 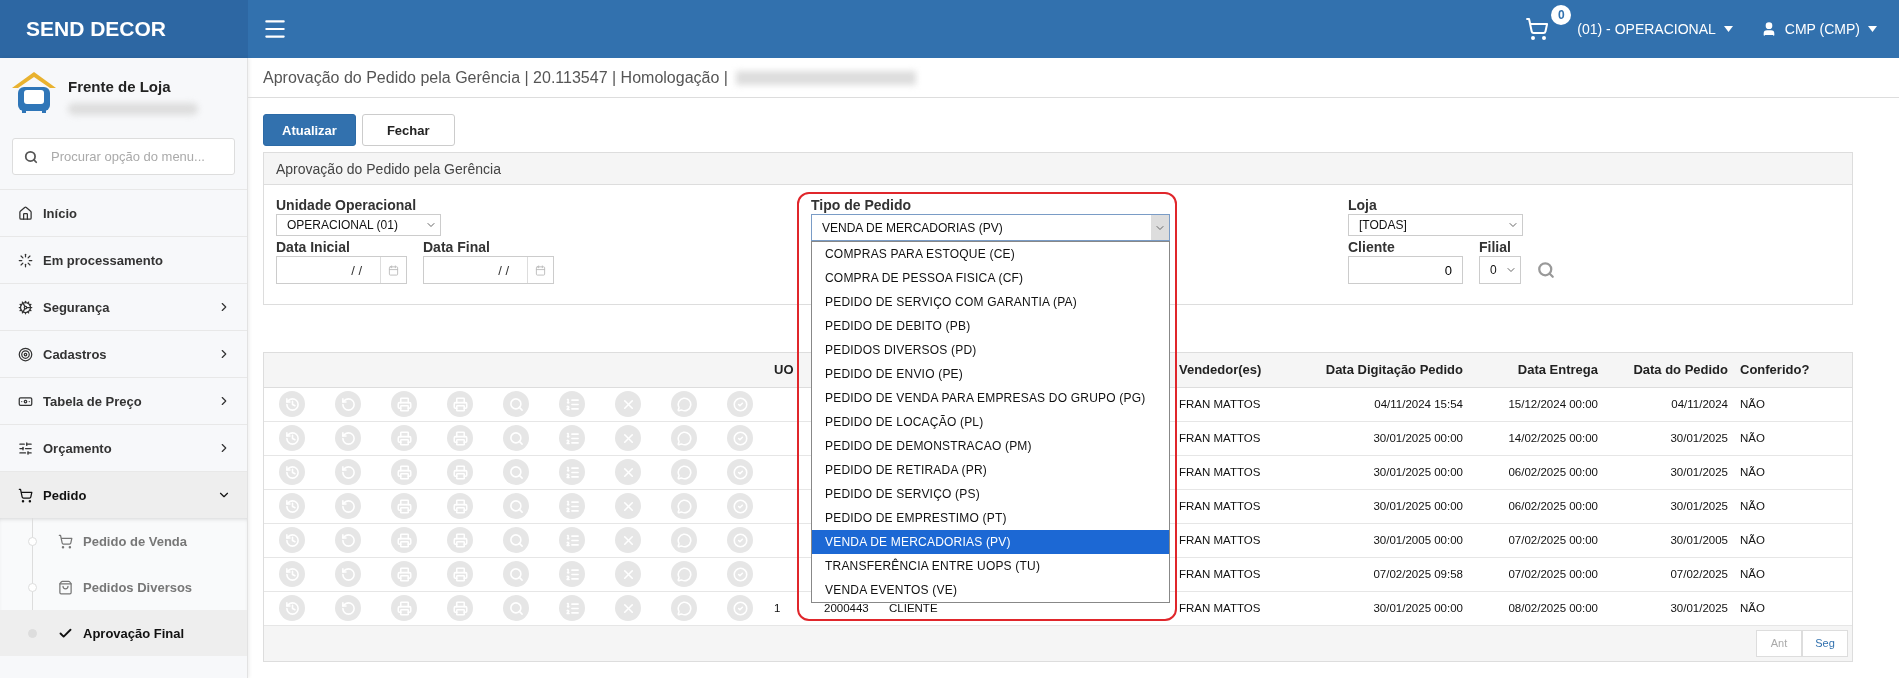 I want to click on column-header: Data do Pedido, so click(x=1669, y=370).